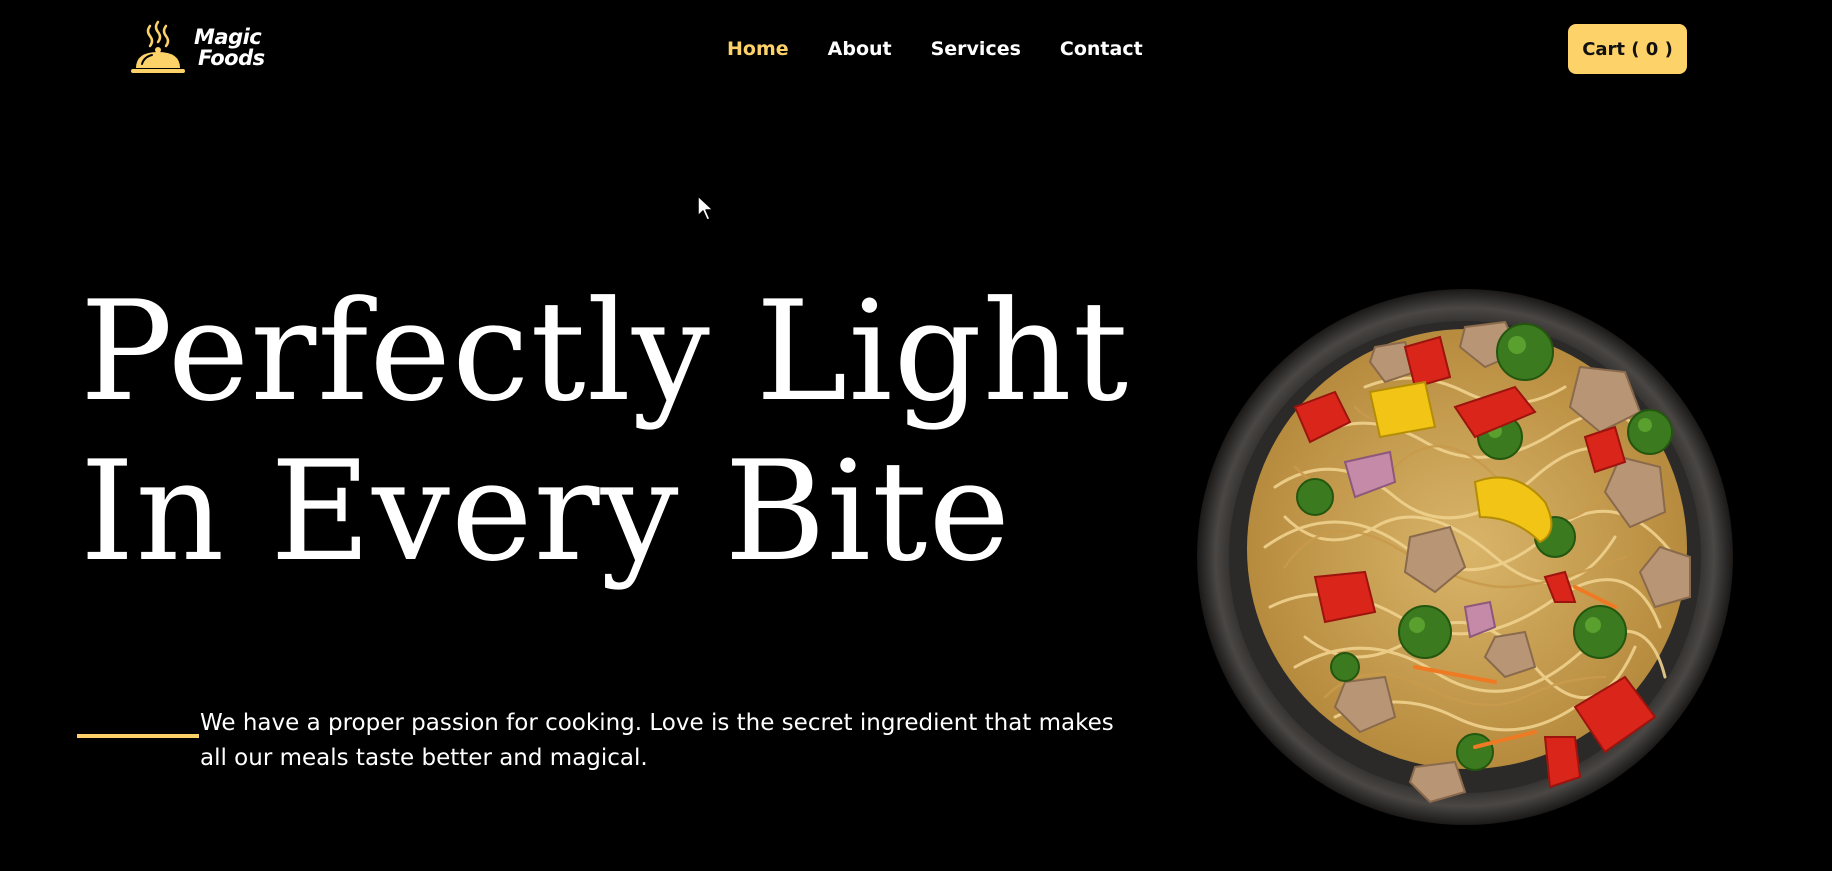 This screenshot has height=871, width=1832. I want to click on hero-title-line2: In Every Bite, so click(546, 511).